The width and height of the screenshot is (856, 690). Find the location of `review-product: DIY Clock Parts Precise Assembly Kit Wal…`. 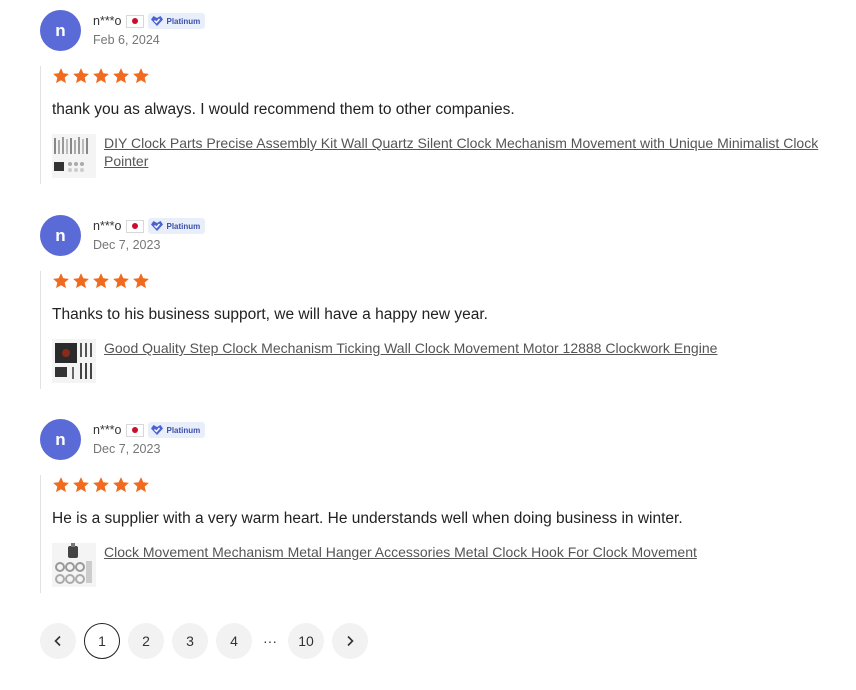

review-product: DIY Clock Parts Precise Assembly Kit Wal… is located at coordinates (441, 156).